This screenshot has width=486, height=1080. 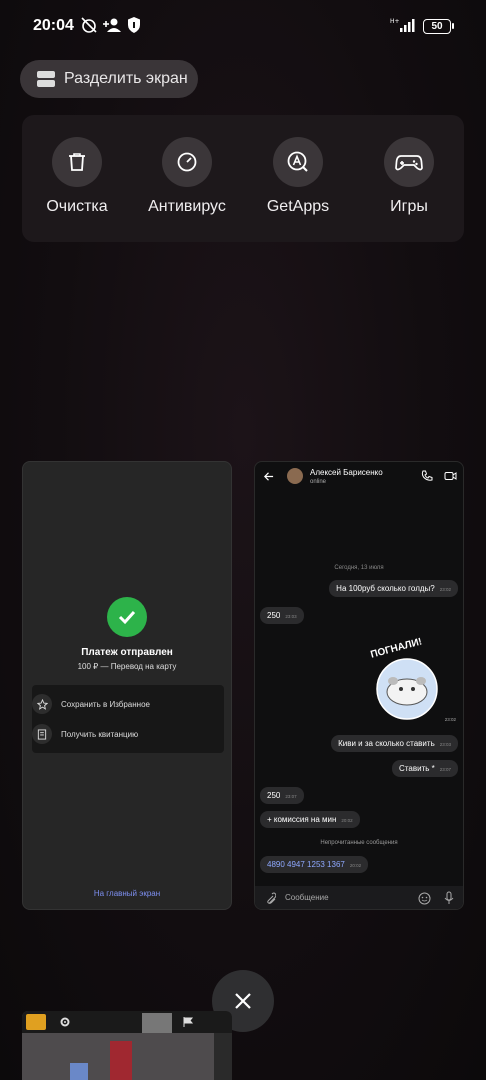 What do you see at coordinates (127, 666) in the screenshot?
I see `payment-subtitle: 100 ₽ — Перевод на карту` at bounding box center [127, 666].